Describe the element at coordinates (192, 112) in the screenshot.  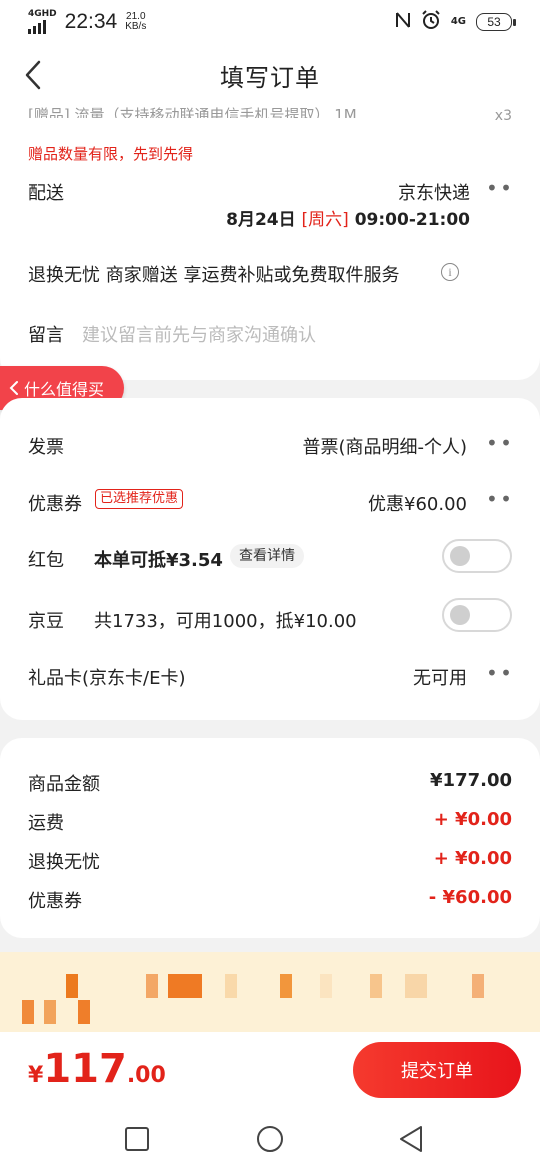
I see `gift-product-line: [赠品] 流量（支持移动联通电信手机号提取） 1M` at that location.